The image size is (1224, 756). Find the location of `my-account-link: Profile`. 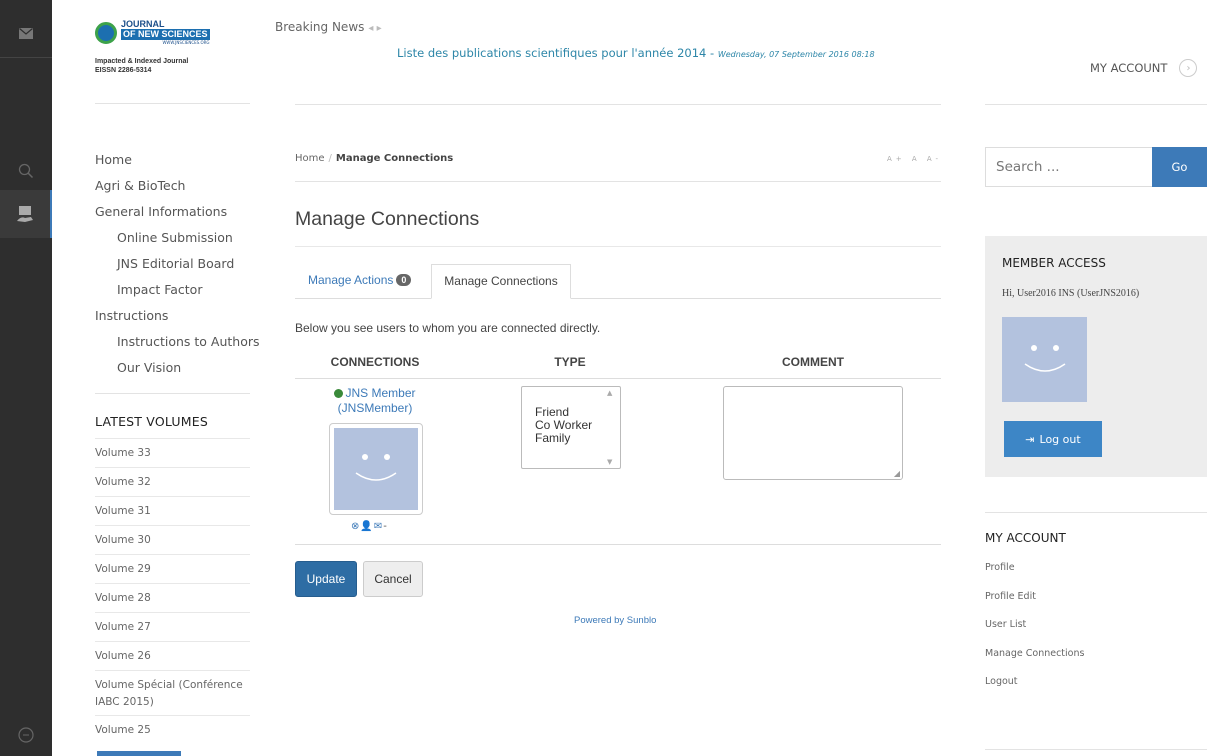

my-account-link: Profile is located at coordinates (1034, 576).